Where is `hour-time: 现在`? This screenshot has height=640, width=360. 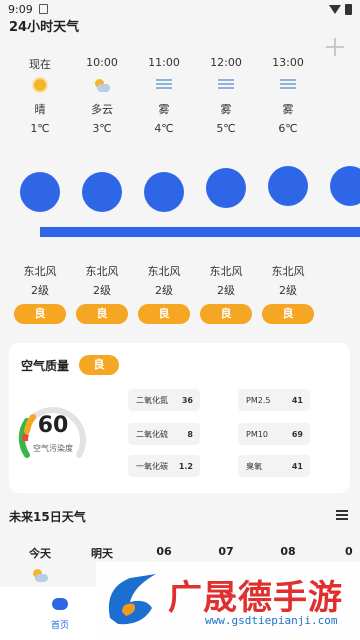
hour-time: 现在 is located at coordinates (40, 64).